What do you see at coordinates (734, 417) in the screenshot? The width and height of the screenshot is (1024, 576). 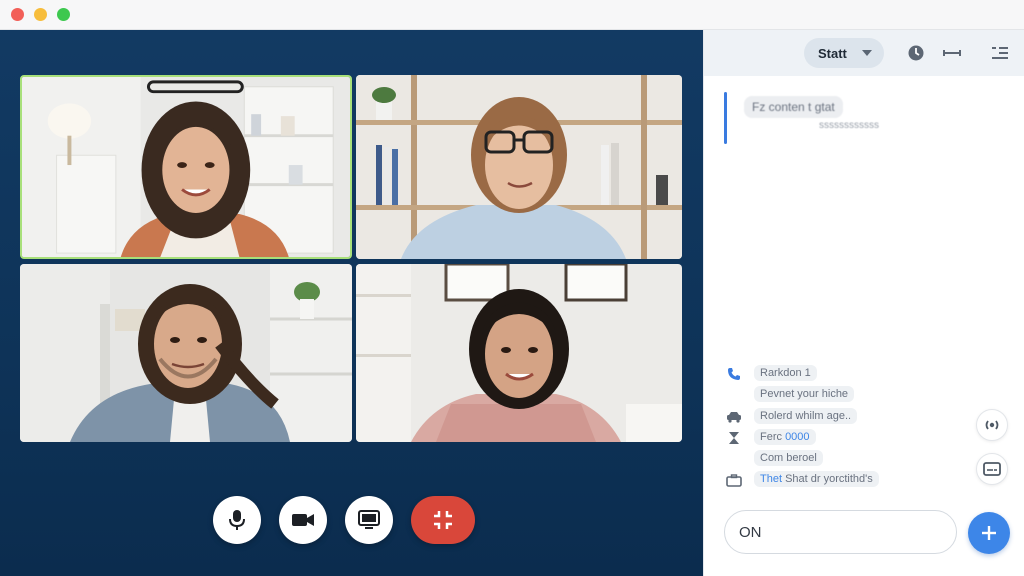 I see `car-icon` at bounding box center [734, 417].